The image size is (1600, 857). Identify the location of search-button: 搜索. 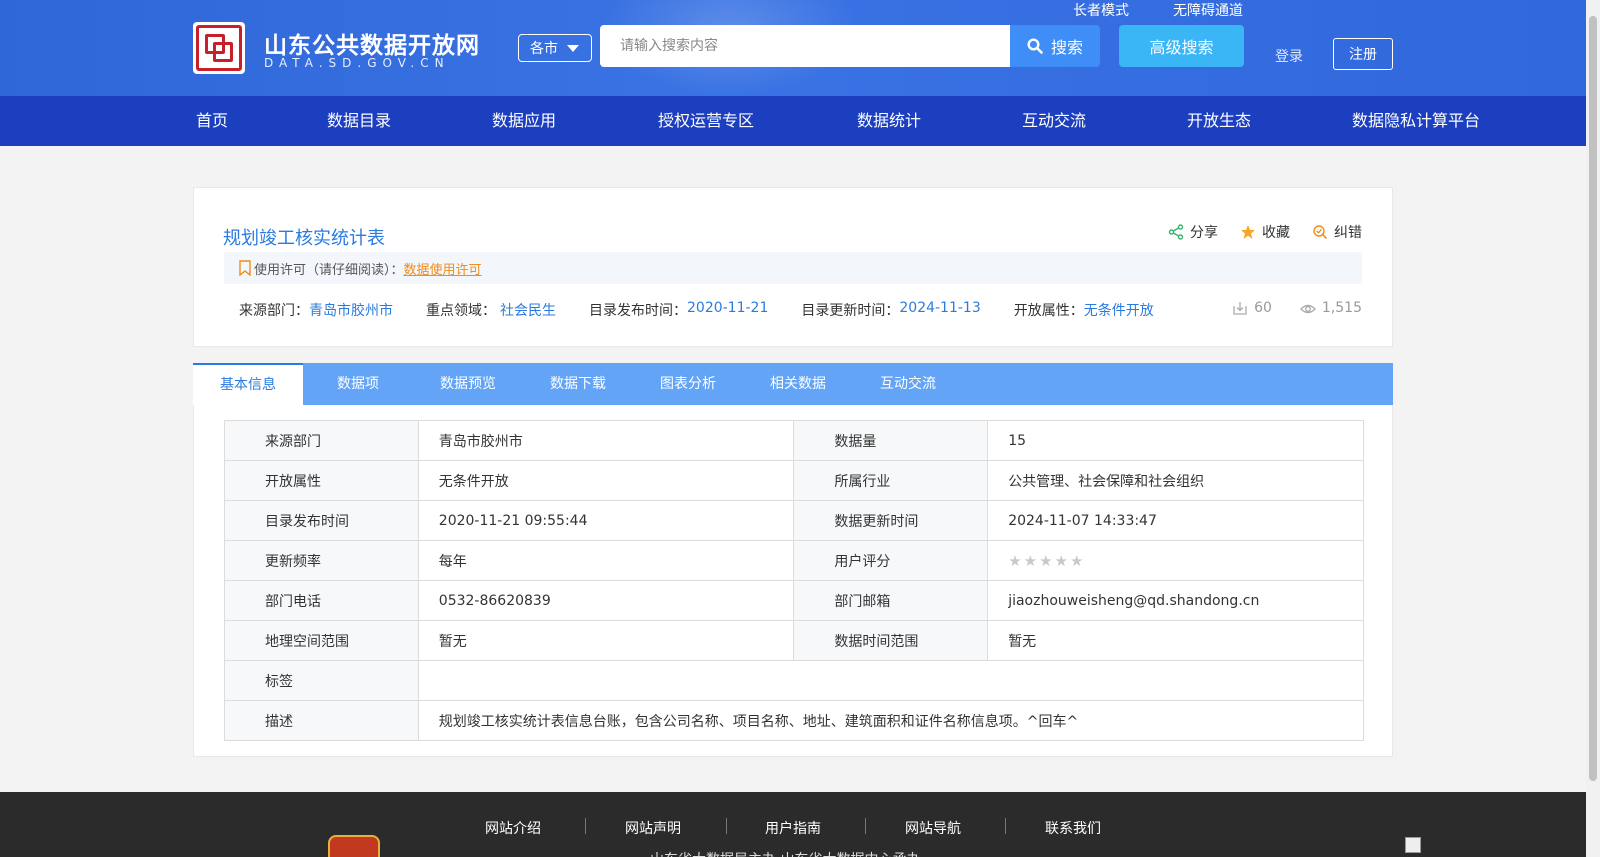
(1055, 46).